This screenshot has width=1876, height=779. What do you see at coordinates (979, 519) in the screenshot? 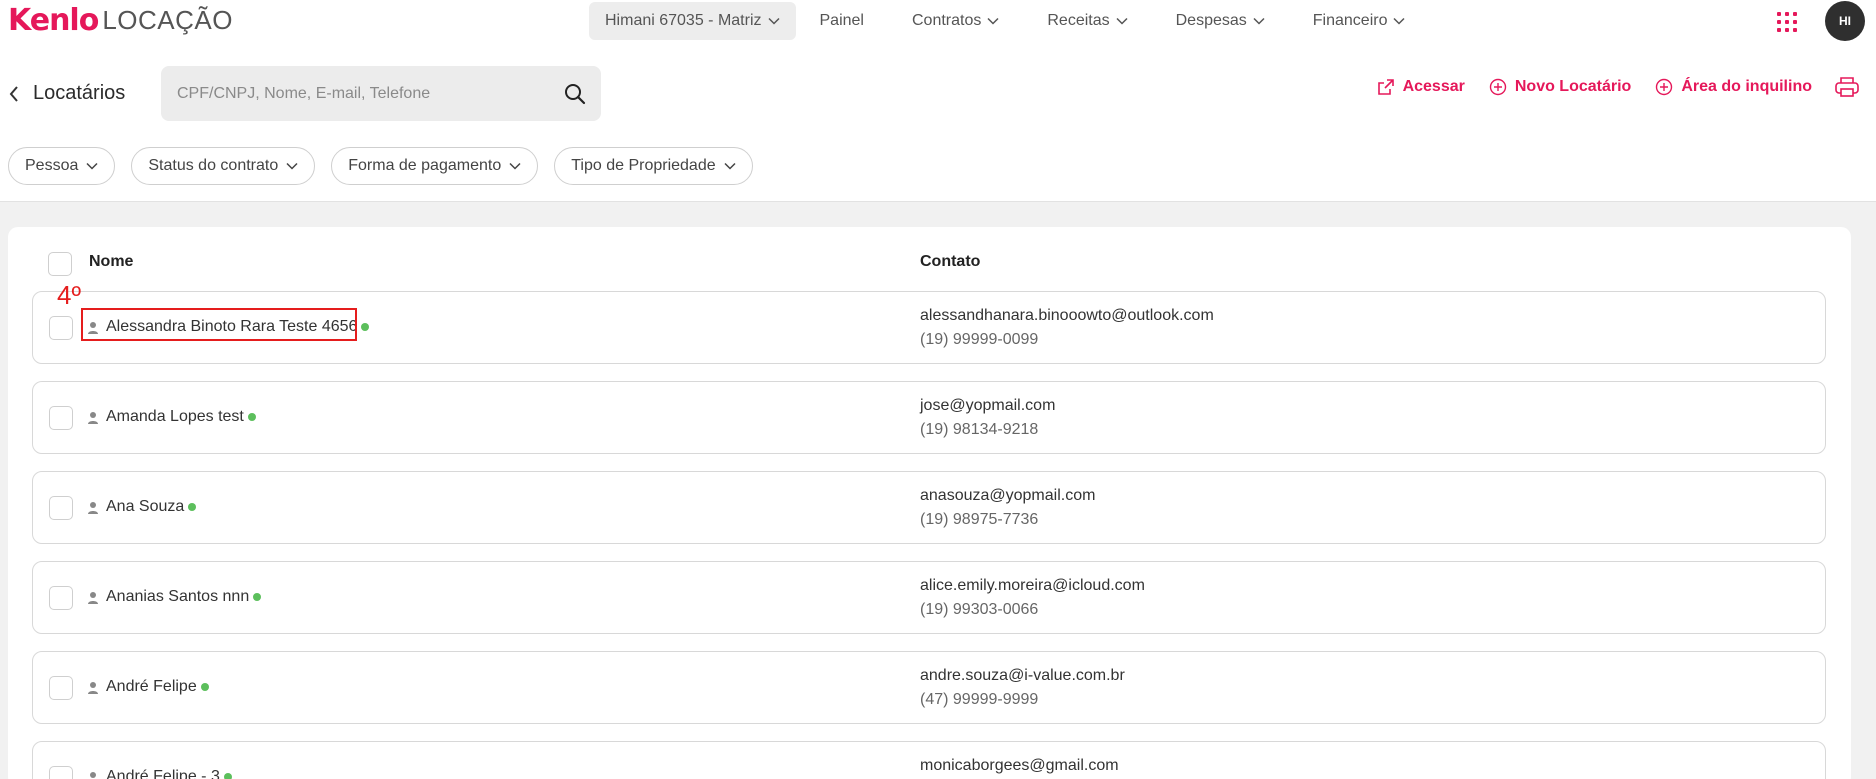
I see `tenant-phone: (19) 98975-7736` at bounding box center [979, 519].